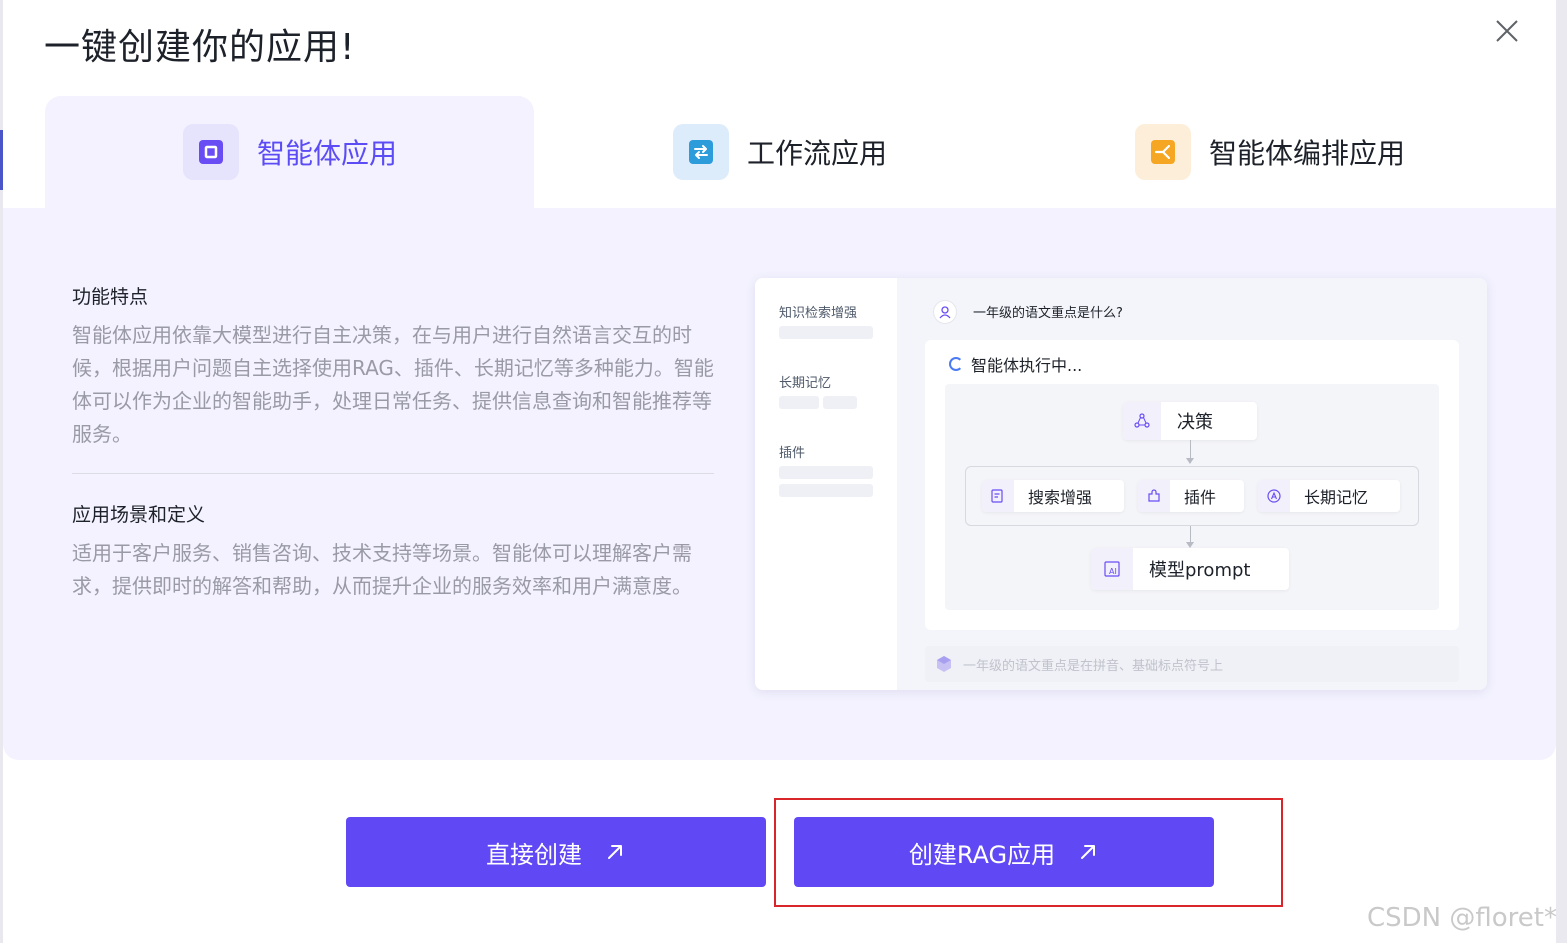  Describe the element at coordinates (1561, 471) in the screenshot. I see `scrollbar-track` at that location.